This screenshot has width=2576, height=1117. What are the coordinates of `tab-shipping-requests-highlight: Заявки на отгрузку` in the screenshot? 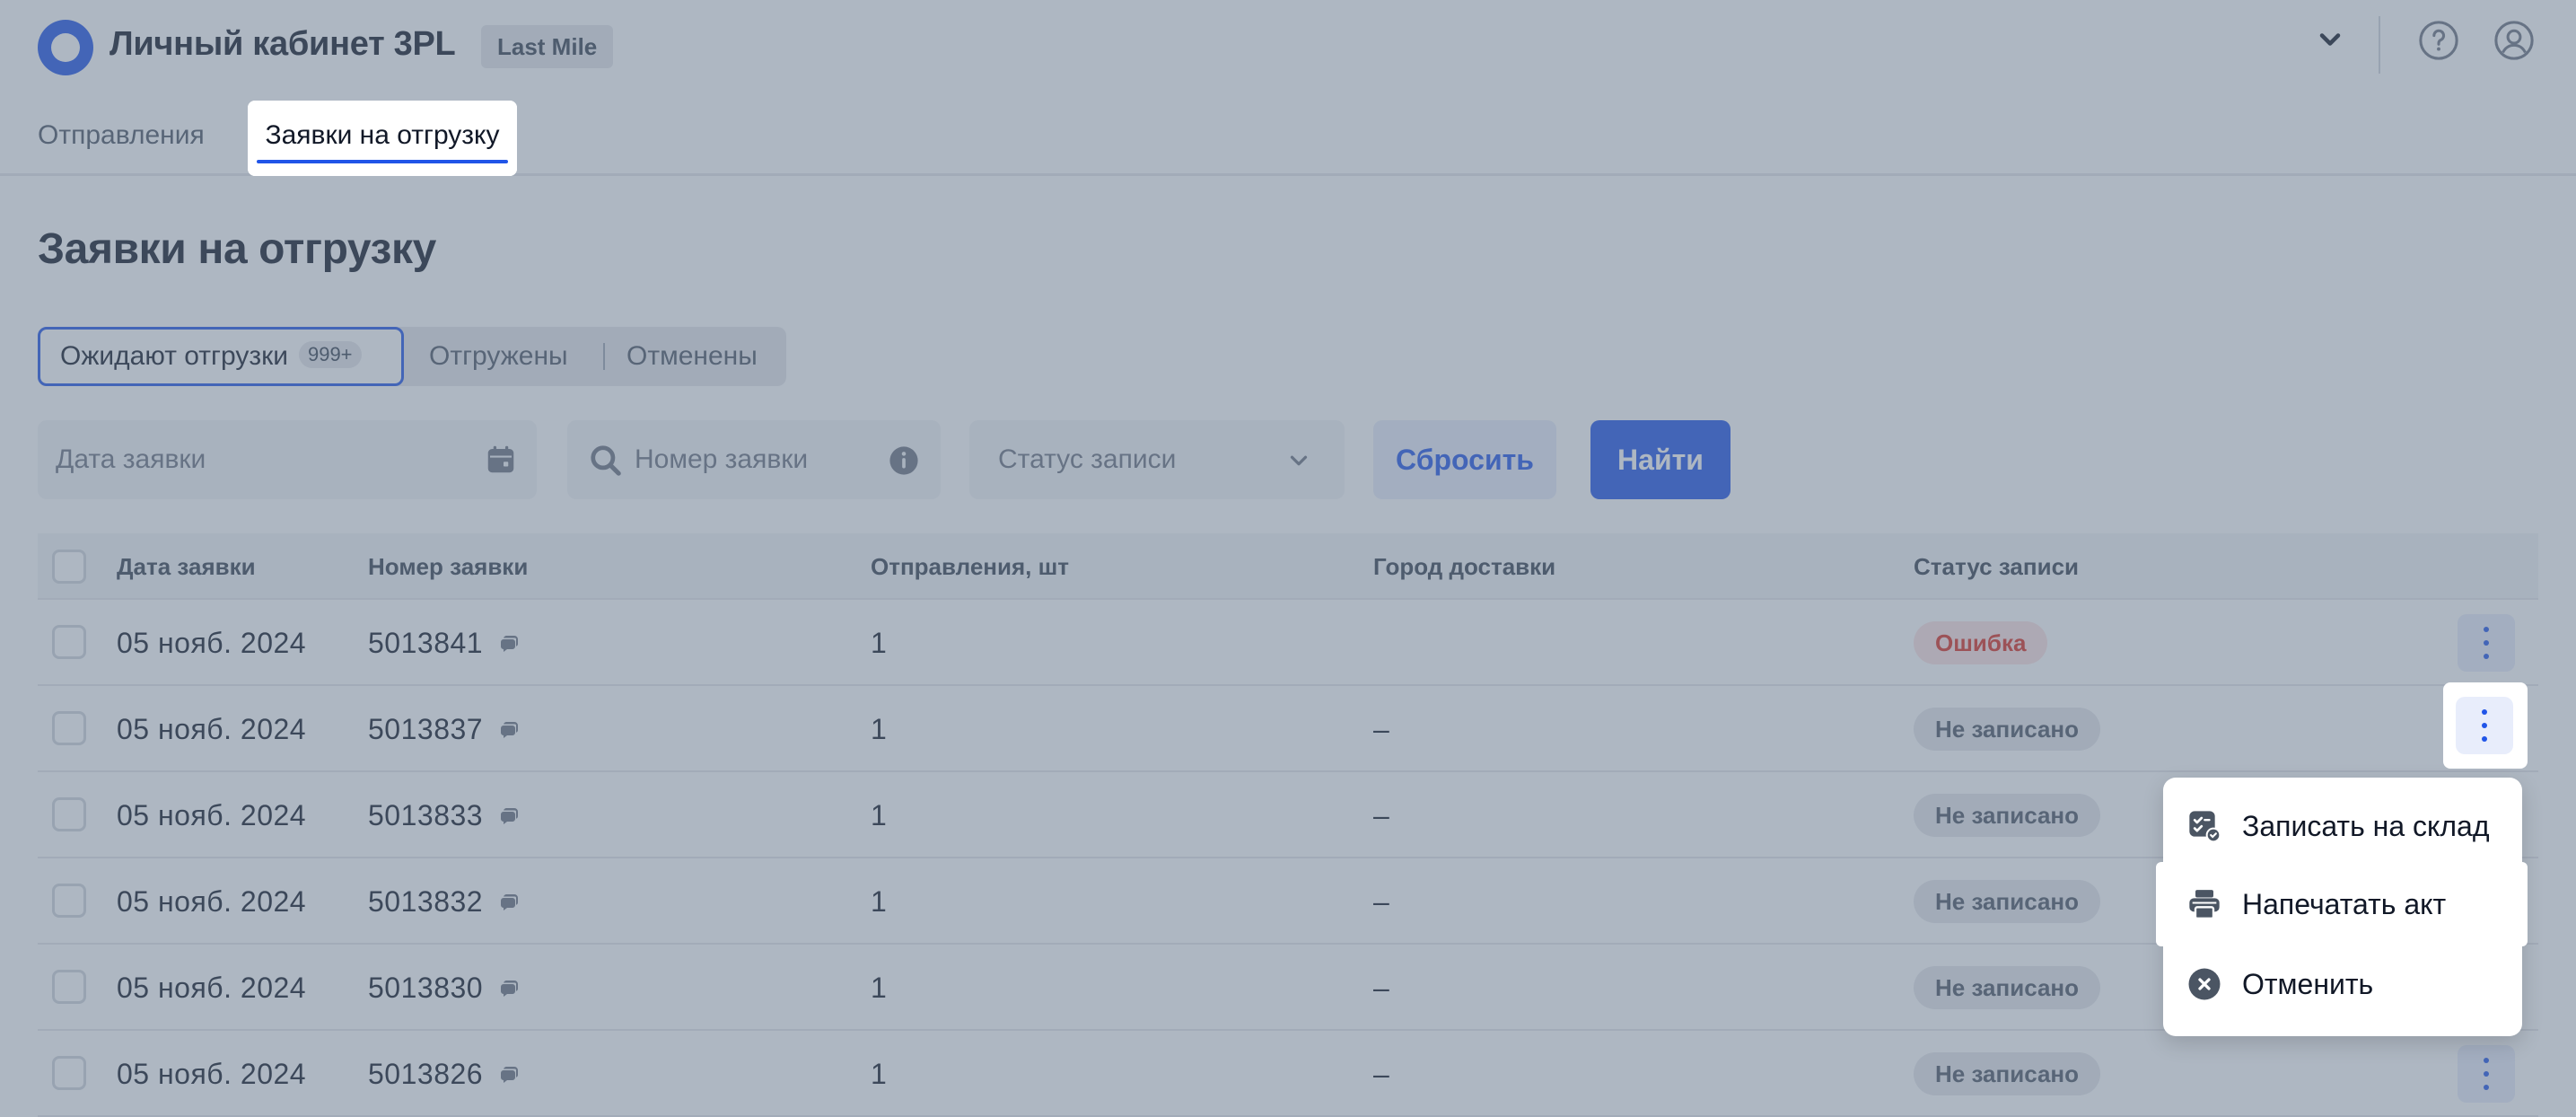 It's located at (382, 138).